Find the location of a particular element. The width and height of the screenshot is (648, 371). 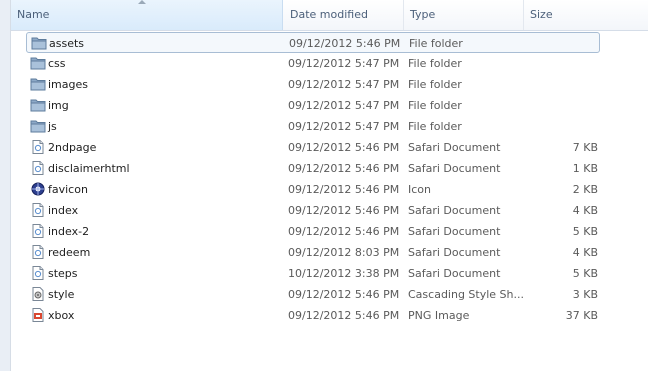

file-size: 2 KB is located at coordinates (585, 189).